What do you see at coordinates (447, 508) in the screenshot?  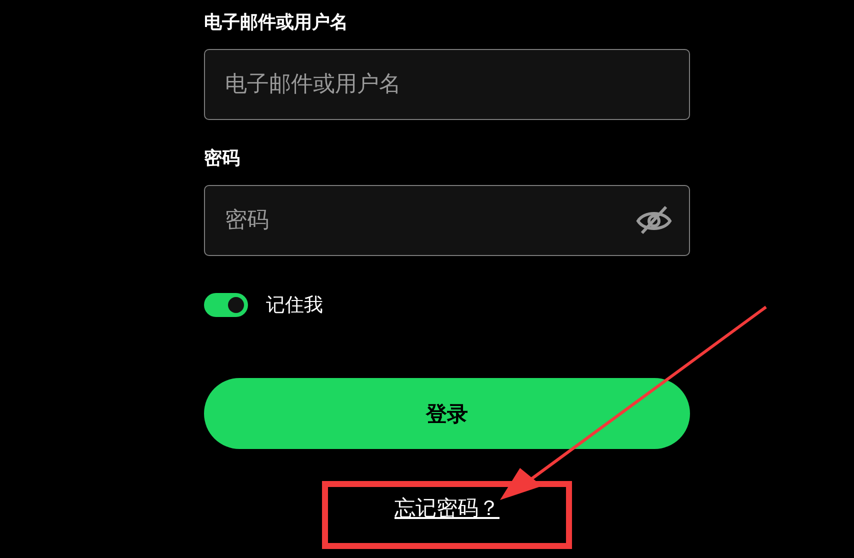 I see `forgot-password-link: 忘记密码？` at bounding box center [447, 508].